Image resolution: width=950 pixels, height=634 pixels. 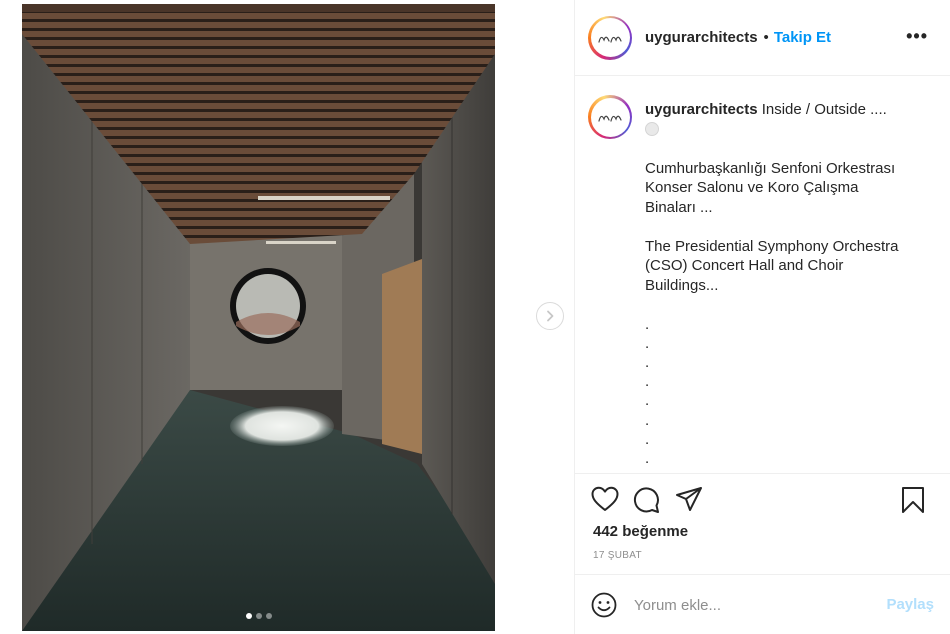 What do you see at coordinates (917, 36) in the screenshot?
I see `more-options-icon: •••` at bounding box center [917, 36].